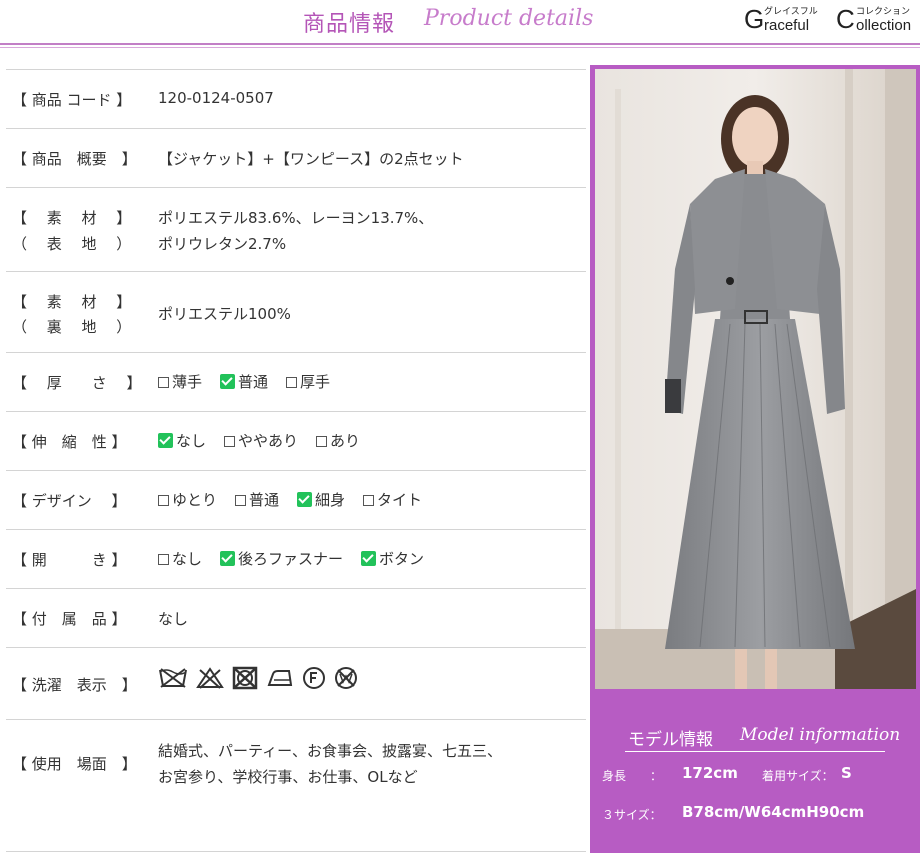  Describe the element at coordinates (845, 19) in the screenshot. I see `logo-initial-c: C` at that location.